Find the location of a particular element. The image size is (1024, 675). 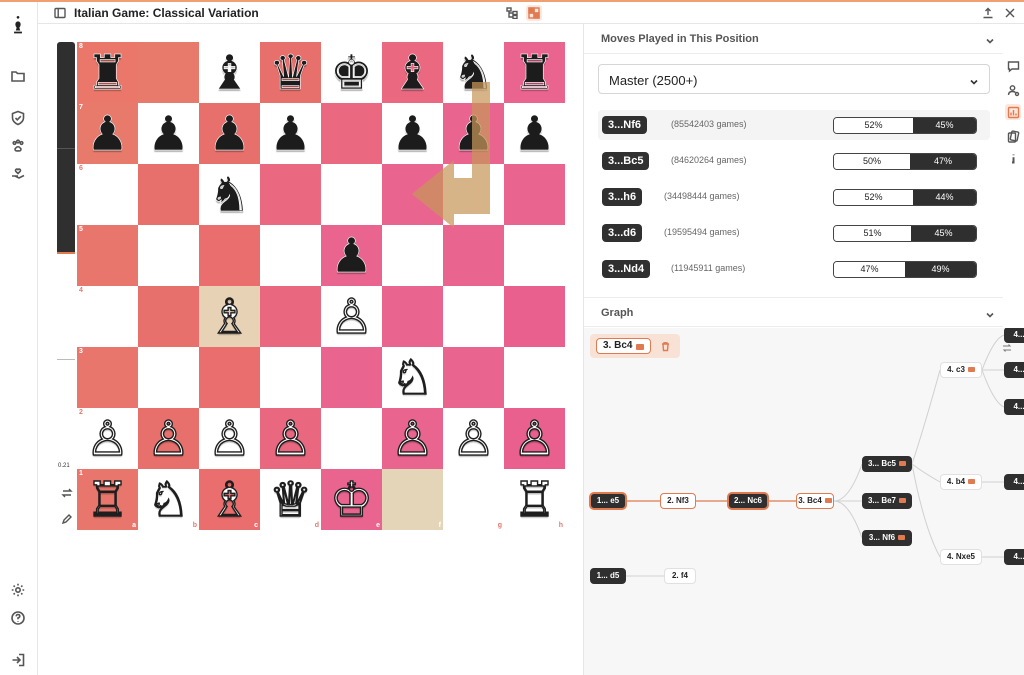

white-piece: ♗ is located at coordinates (229, 499).